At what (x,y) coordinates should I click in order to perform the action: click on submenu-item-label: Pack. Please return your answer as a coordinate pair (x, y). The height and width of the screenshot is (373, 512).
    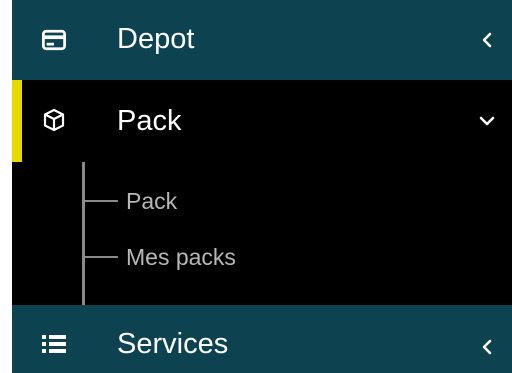
    Looking at the image, I should click on (152, 200).